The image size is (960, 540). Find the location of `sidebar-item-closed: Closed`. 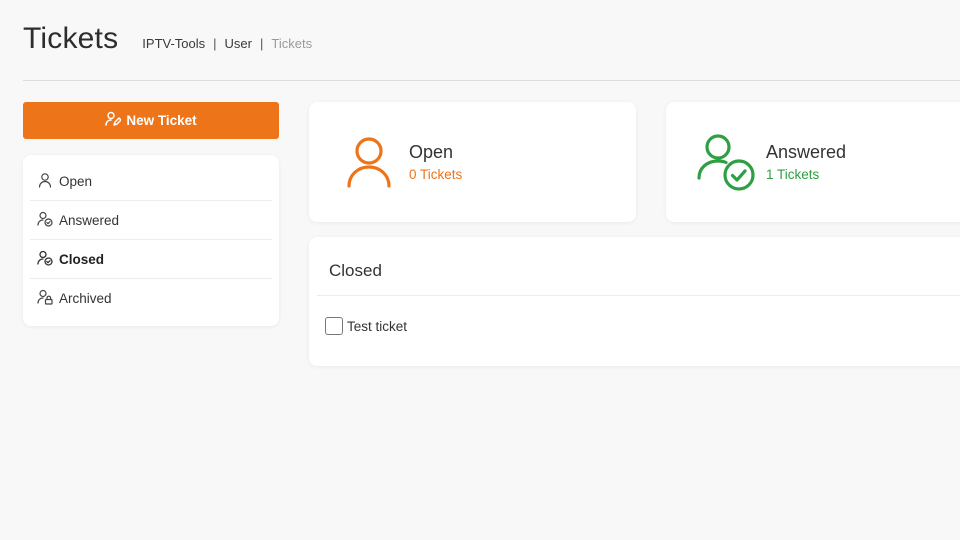

sidebar-item-closed: Closed is located at coordinates (151, 259).